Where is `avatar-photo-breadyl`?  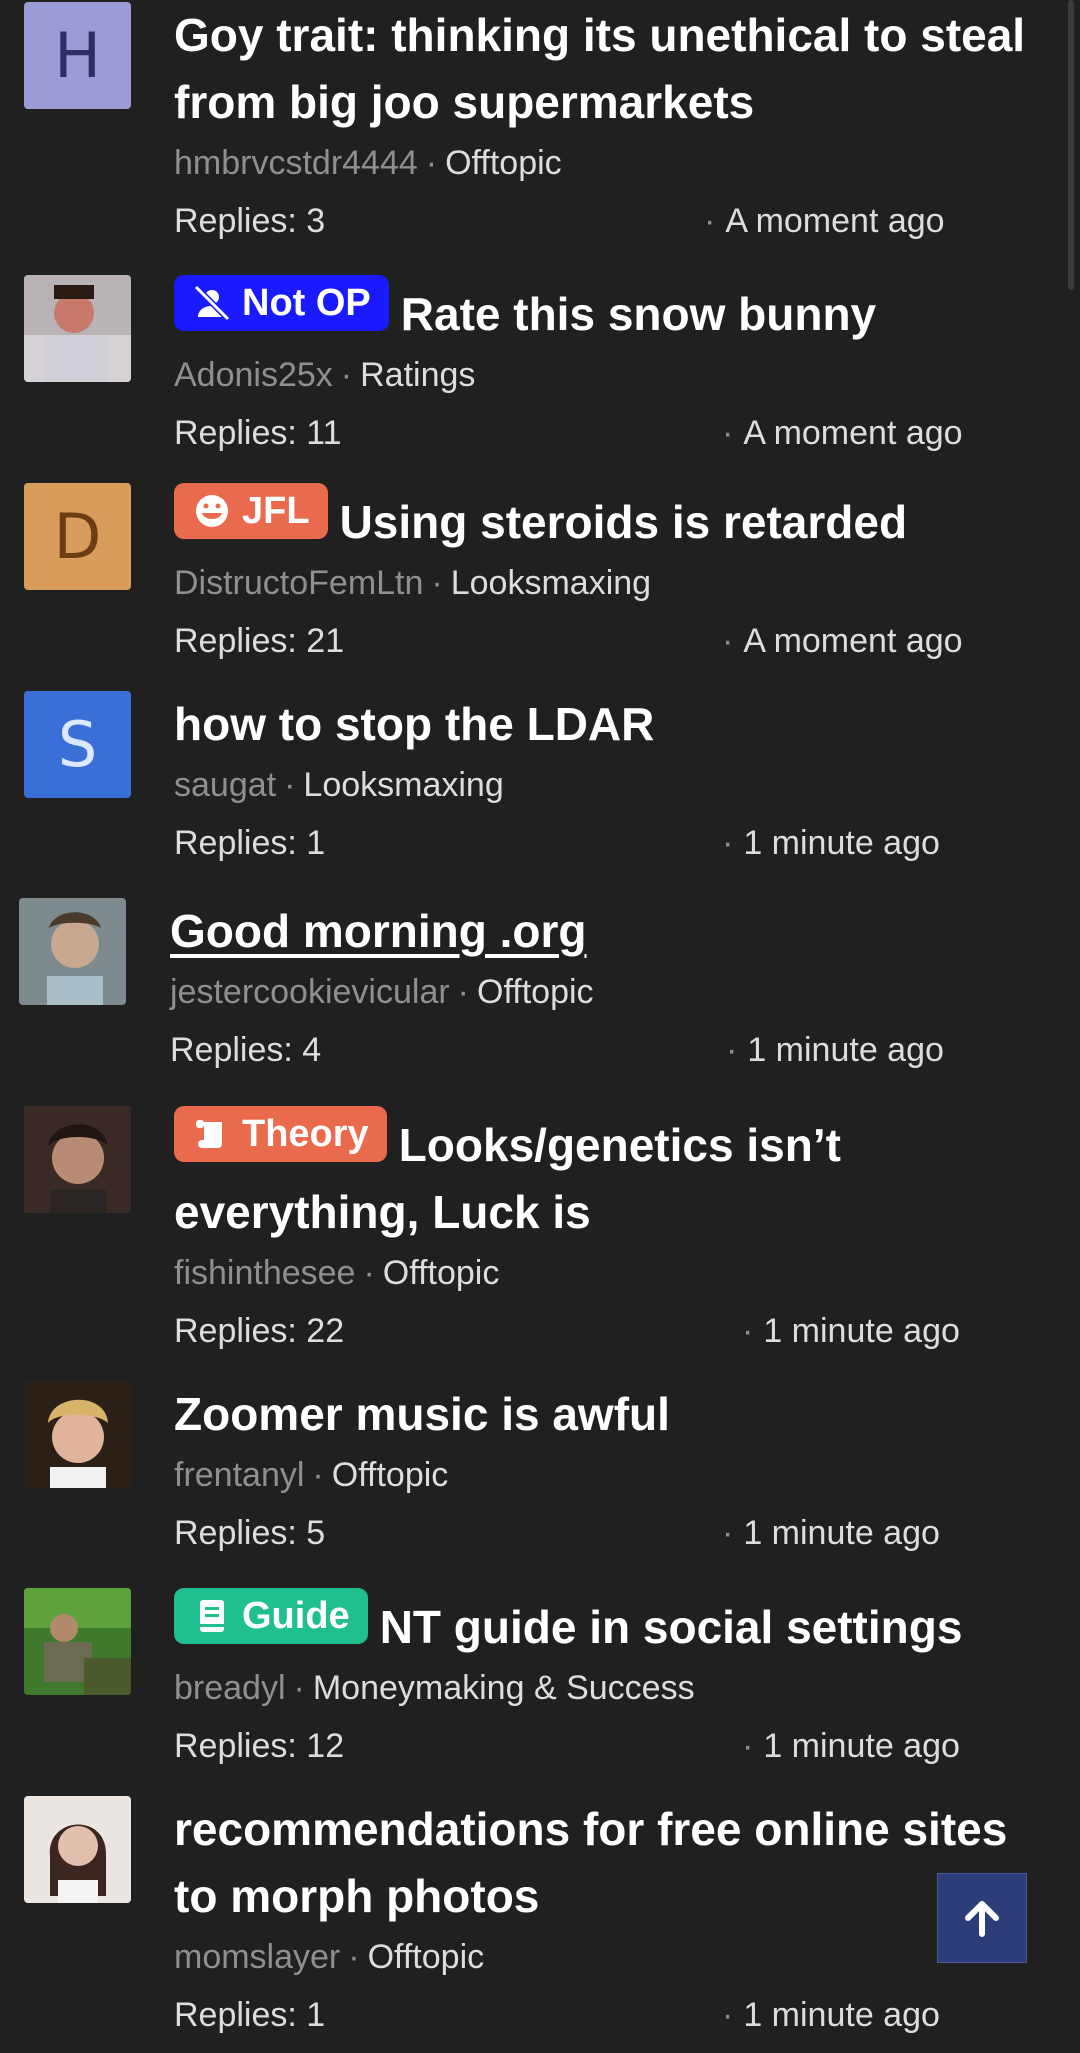
avatar-photo-breadyl is located at coordinates (77, 1641).